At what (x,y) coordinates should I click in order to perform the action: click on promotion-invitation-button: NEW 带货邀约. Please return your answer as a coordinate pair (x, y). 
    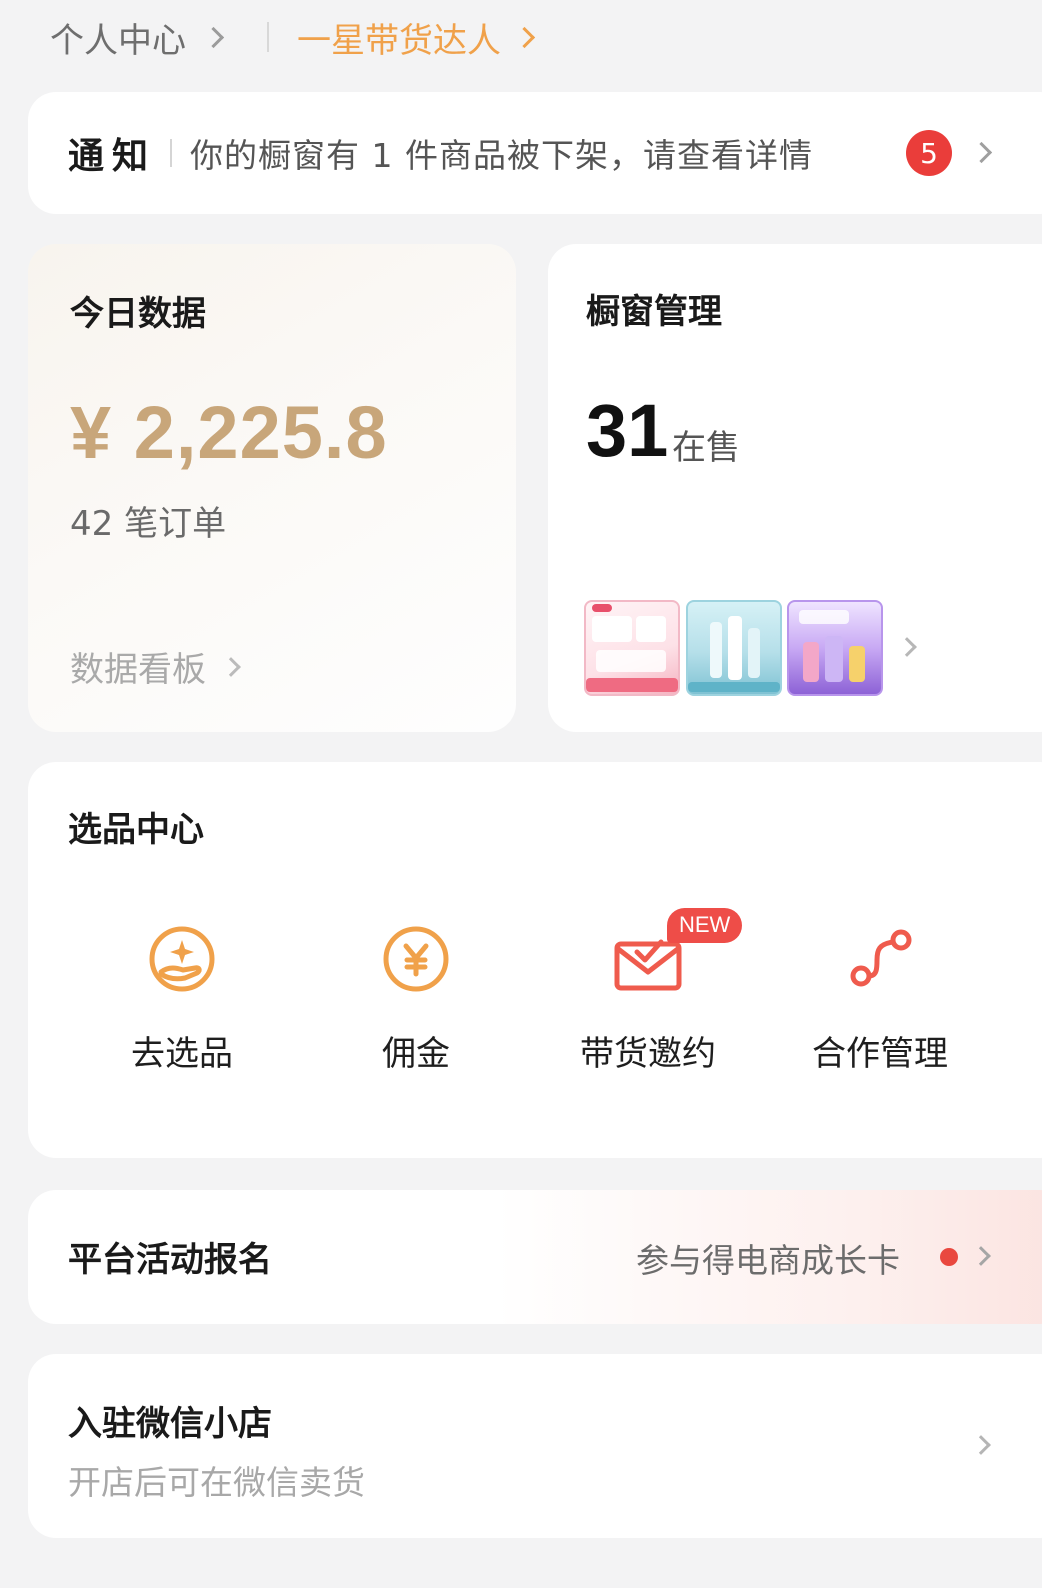
    Looking at the image, I should click on (648, 991).